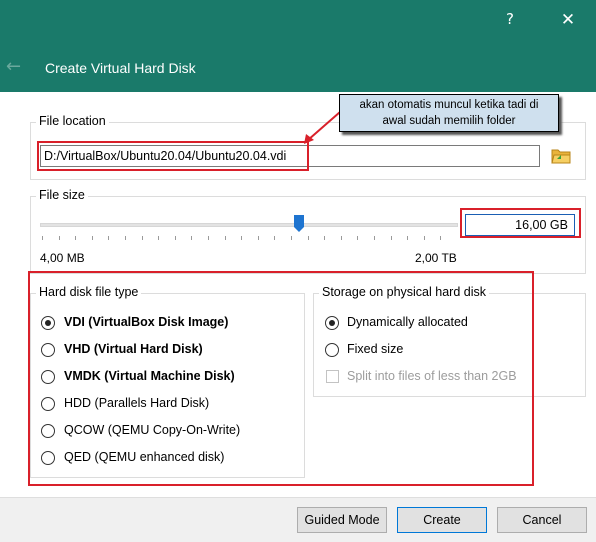 Image resolution: width=596 pixels, height=542 pixels. I want to click on guided-mode-button: Guided Mode, so click(342, 520).